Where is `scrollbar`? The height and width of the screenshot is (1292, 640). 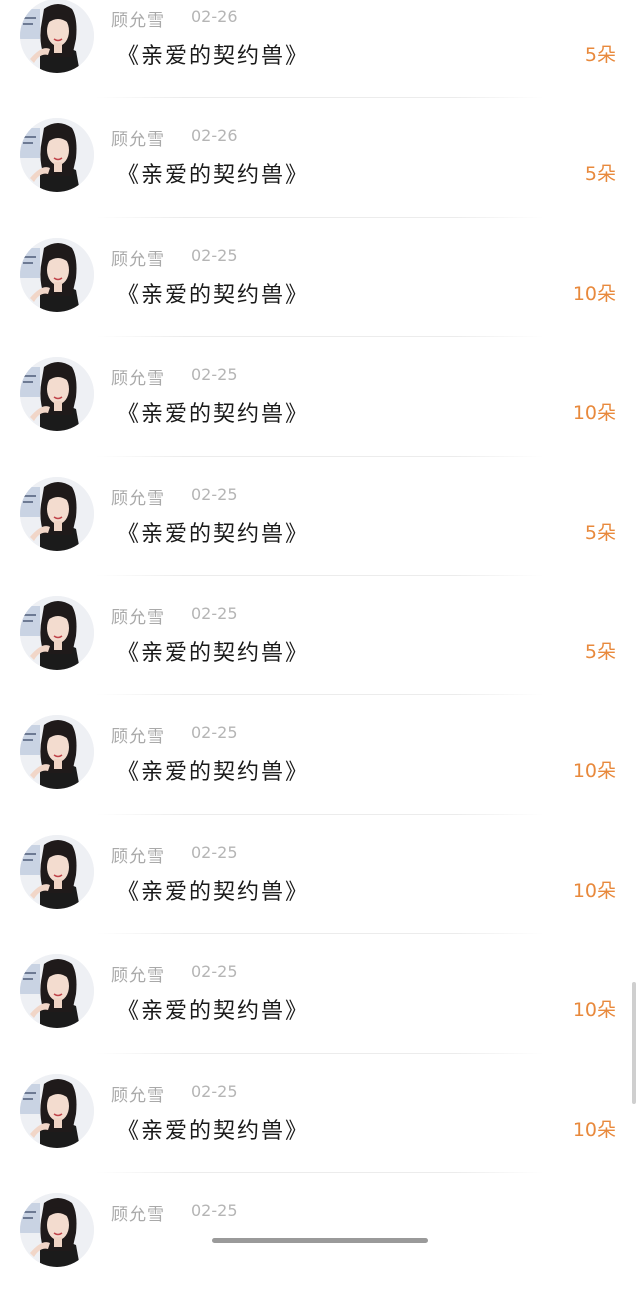
scrollbar is located at coordinates (634, 1043).